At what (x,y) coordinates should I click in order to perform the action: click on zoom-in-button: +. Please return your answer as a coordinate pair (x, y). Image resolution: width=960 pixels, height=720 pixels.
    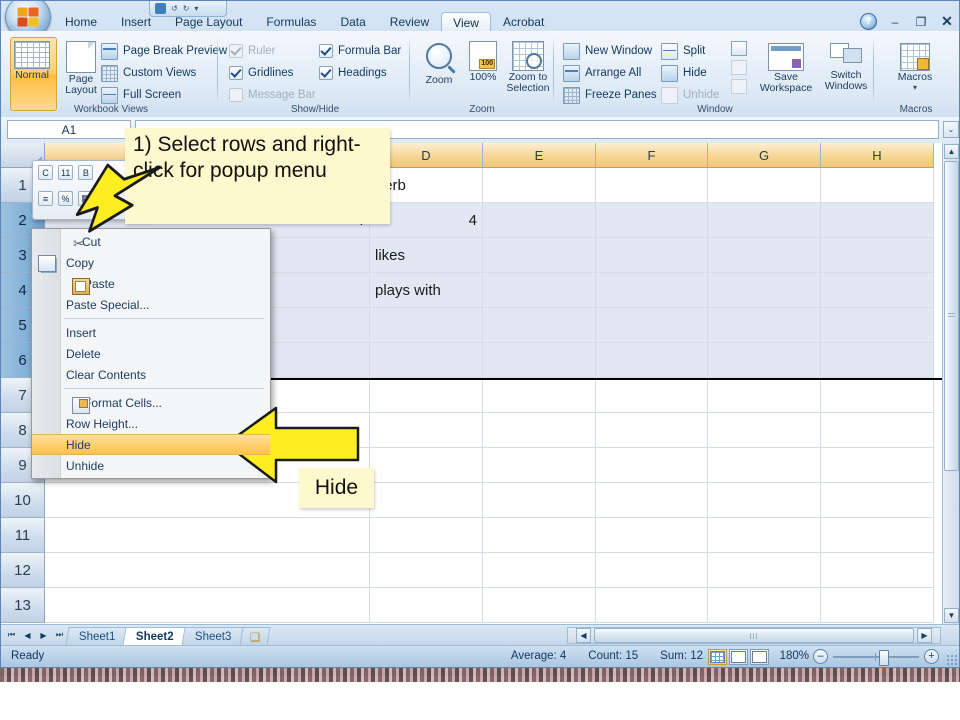
    Looking at the image, I should click on (931, 656).